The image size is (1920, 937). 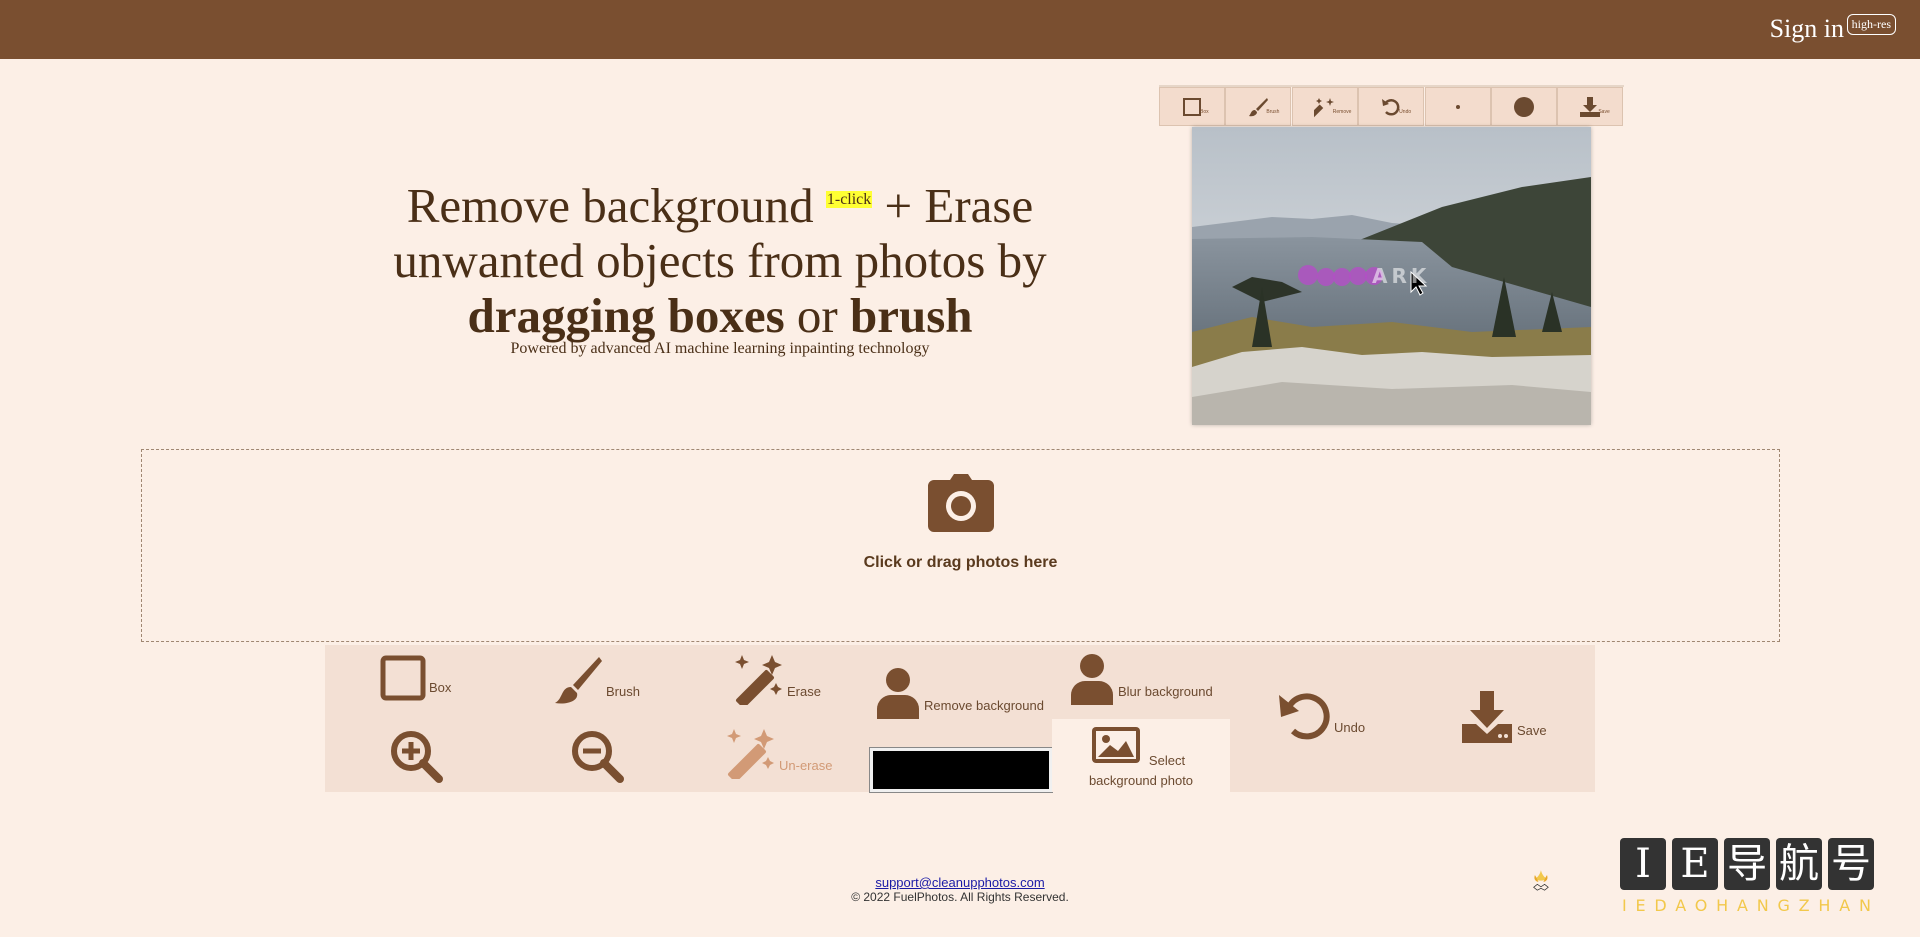 I want to click on zoom-out-button, so click(x=597, y=756).